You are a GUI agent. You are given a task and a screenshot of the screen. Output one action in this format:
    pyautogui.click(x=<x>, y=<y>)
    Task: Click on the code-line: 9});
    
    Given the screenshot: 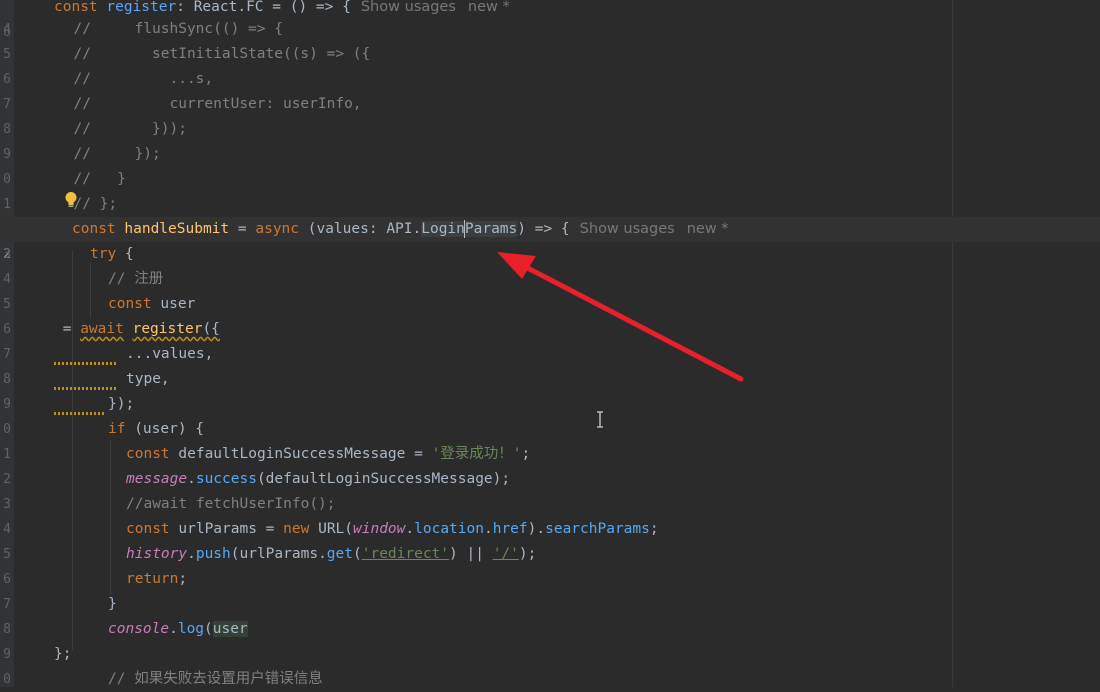 What is the action you would take?
    pyautogui.click(x=550, y=404)
    